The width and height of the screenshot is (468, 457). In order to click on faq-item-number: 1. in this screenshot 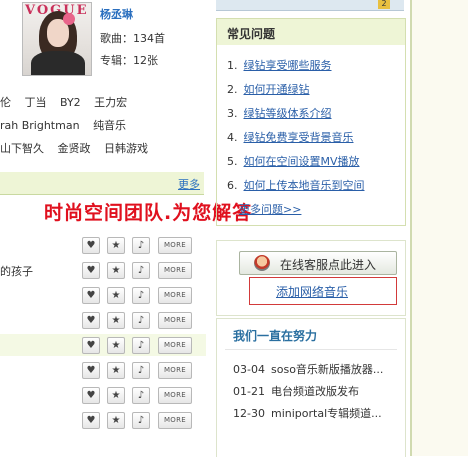, I will do `click(232, 65)`.